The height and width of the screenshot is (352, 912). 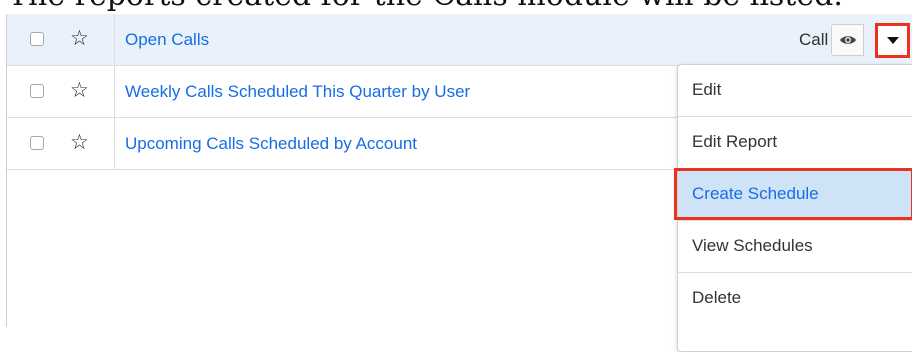 What do you see at coordinates (167, 40) in the screenshot?
I see `report-link: Open Calls` at bounding box center [167, 40].